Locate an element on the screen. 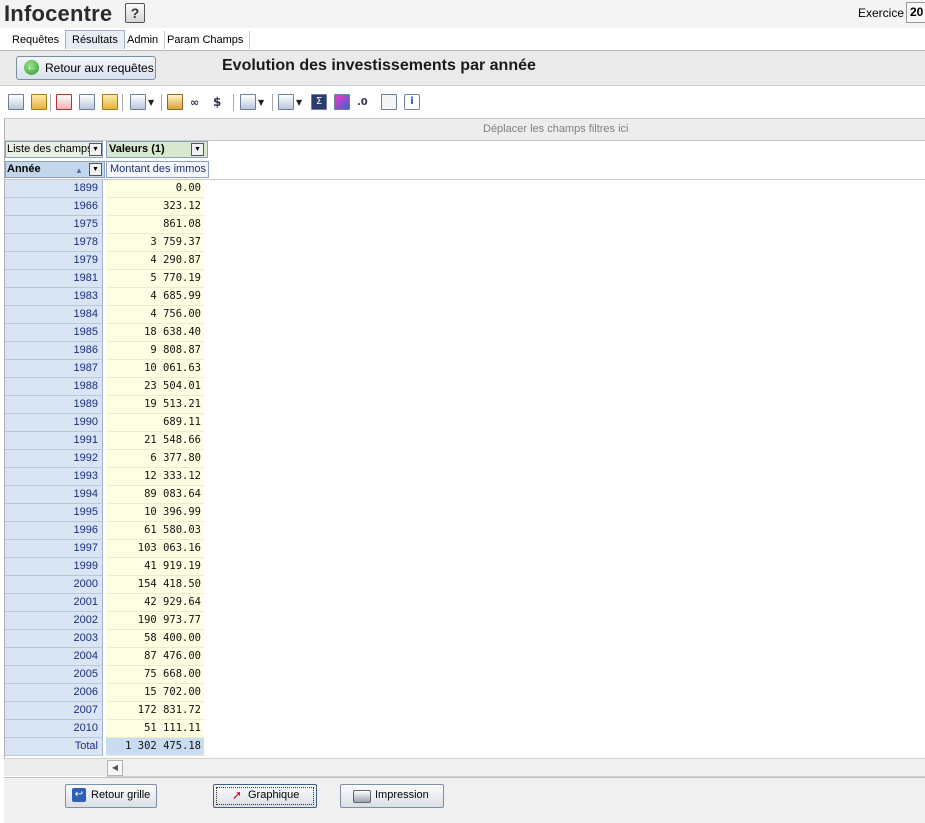 This screenshot has height=823, width=925. table-row: 2000 154 418.50 is located at coordinates (105, 585).